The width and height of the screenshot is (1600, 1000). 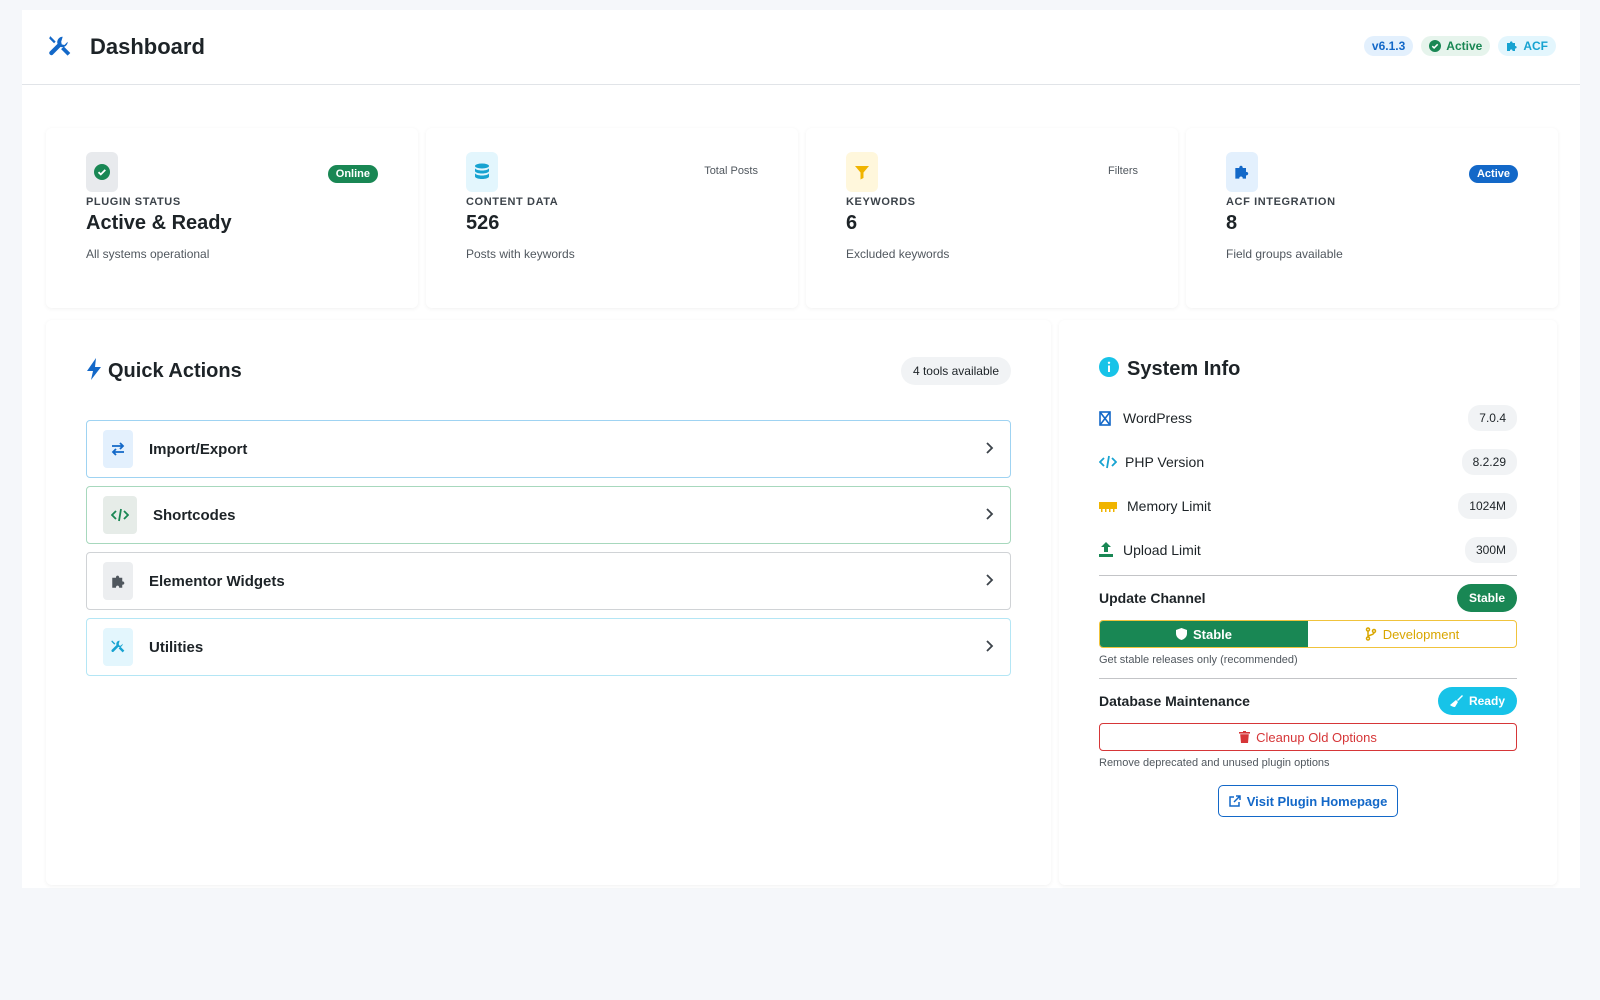 What do you see at coordinates (1184, 368) in the screenshot?
I see `system-info-title: System Info` at bounding box center [1184, 368].